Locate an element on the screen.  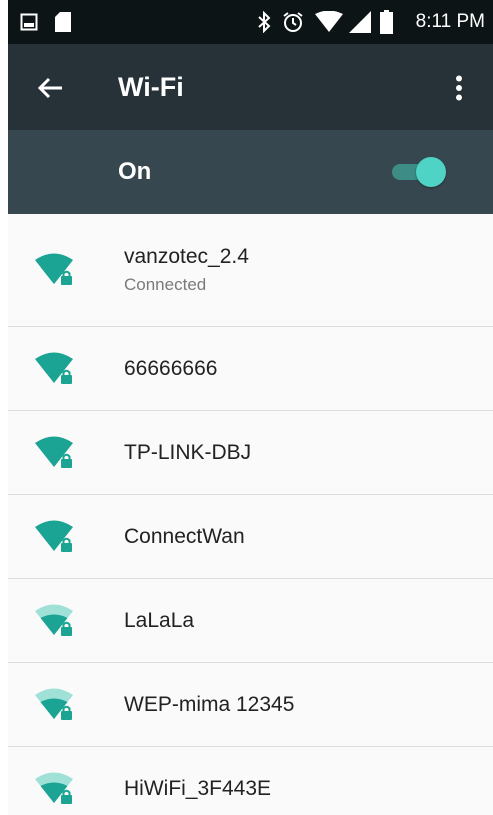
toggle-label: On is located at coordinates (135, 171).